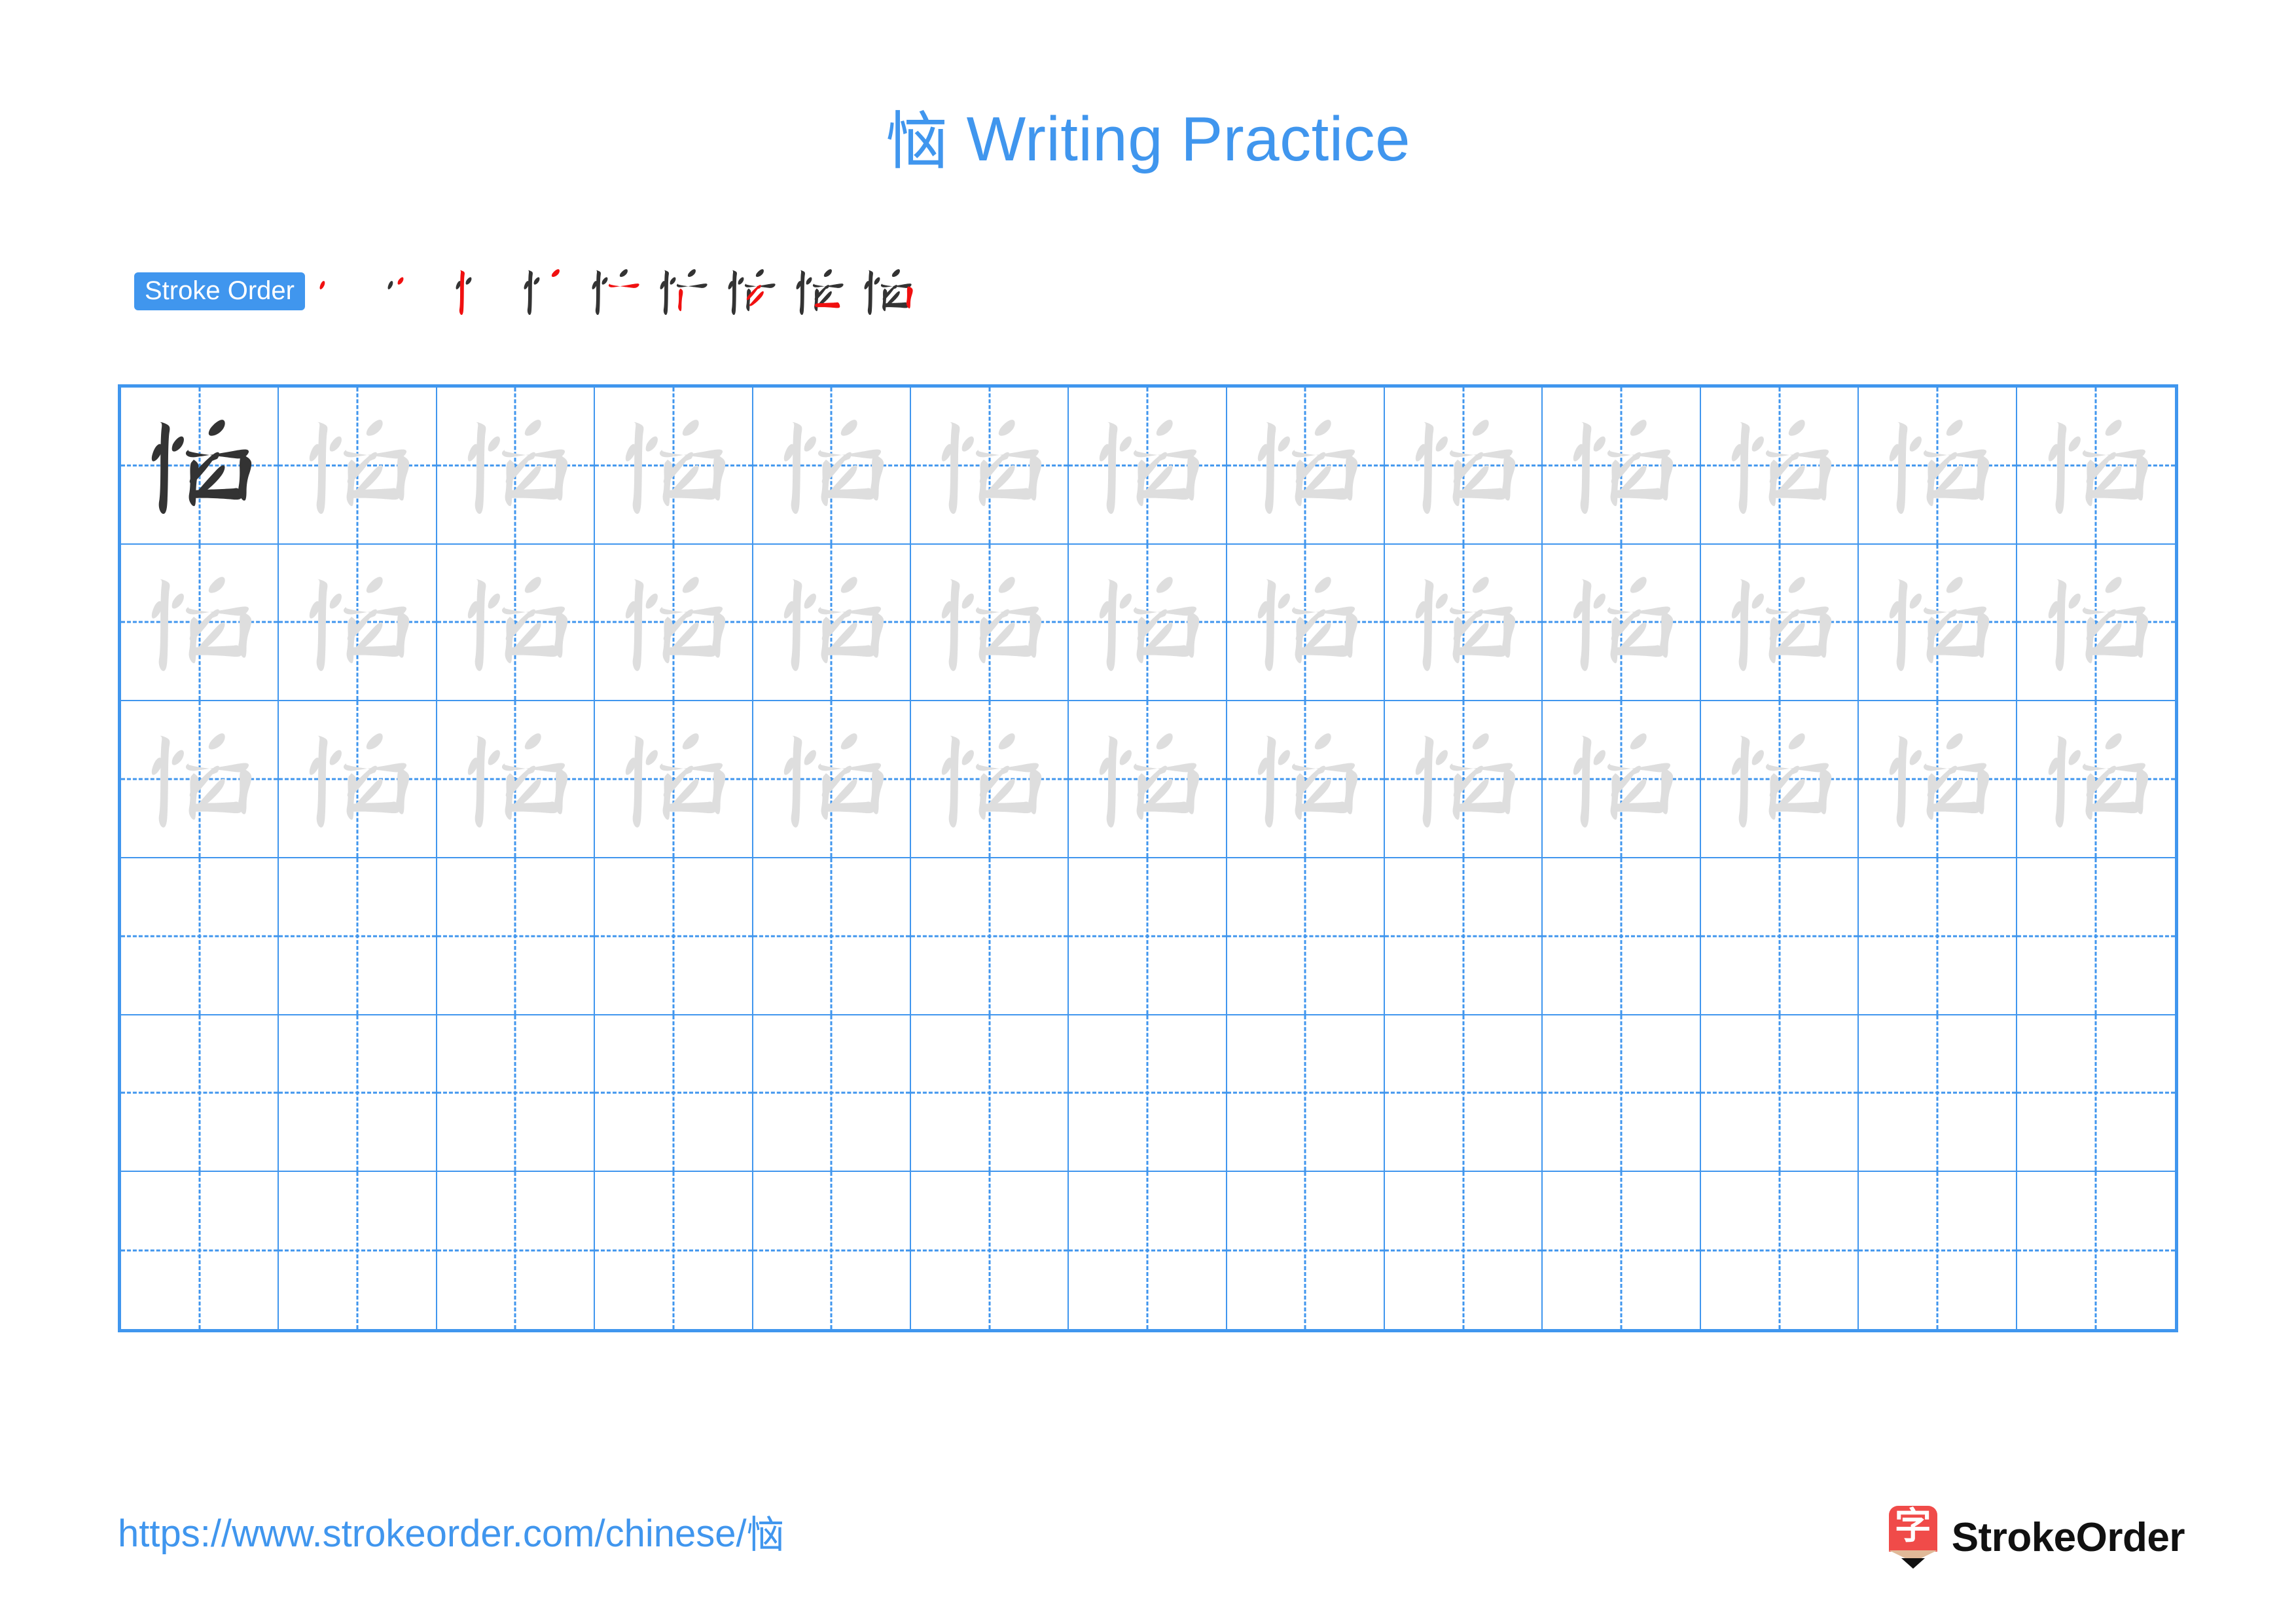  Describe the element at coordinates (989, 779) in the screenshot. I see `practice-cell-r3-c6` at that location.